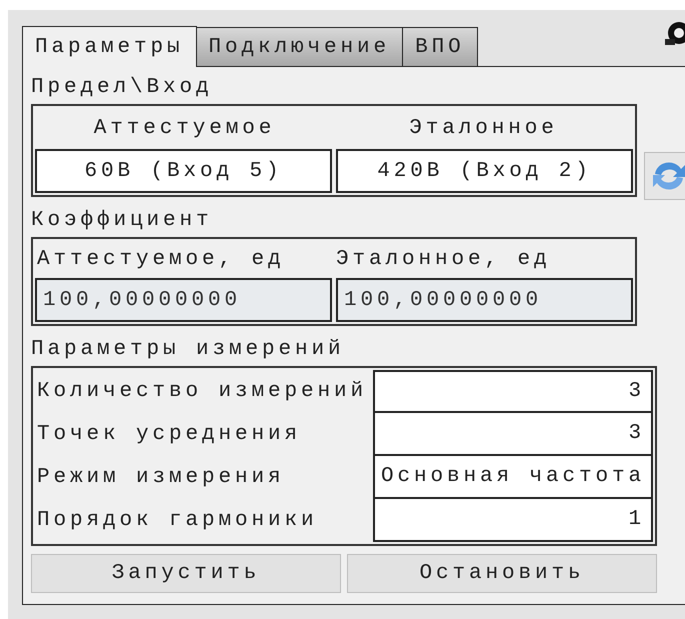 Image resolution: width=685 pixels, height=619 pixels. I want to click on column-header: Эталонное, ед, so click(443, 260).